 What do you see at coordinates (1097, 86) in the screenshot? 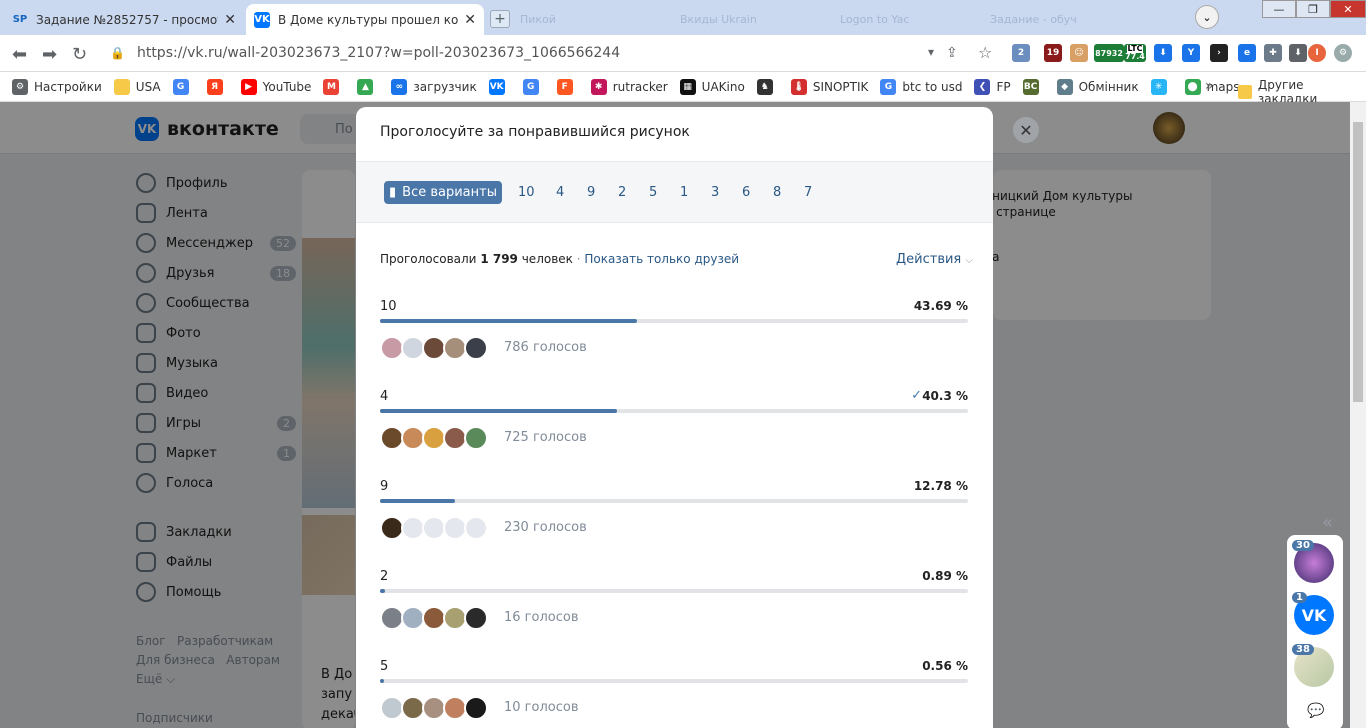
I see `bookmark: ◆ Обмінник` at bounding box center [1097, 86].